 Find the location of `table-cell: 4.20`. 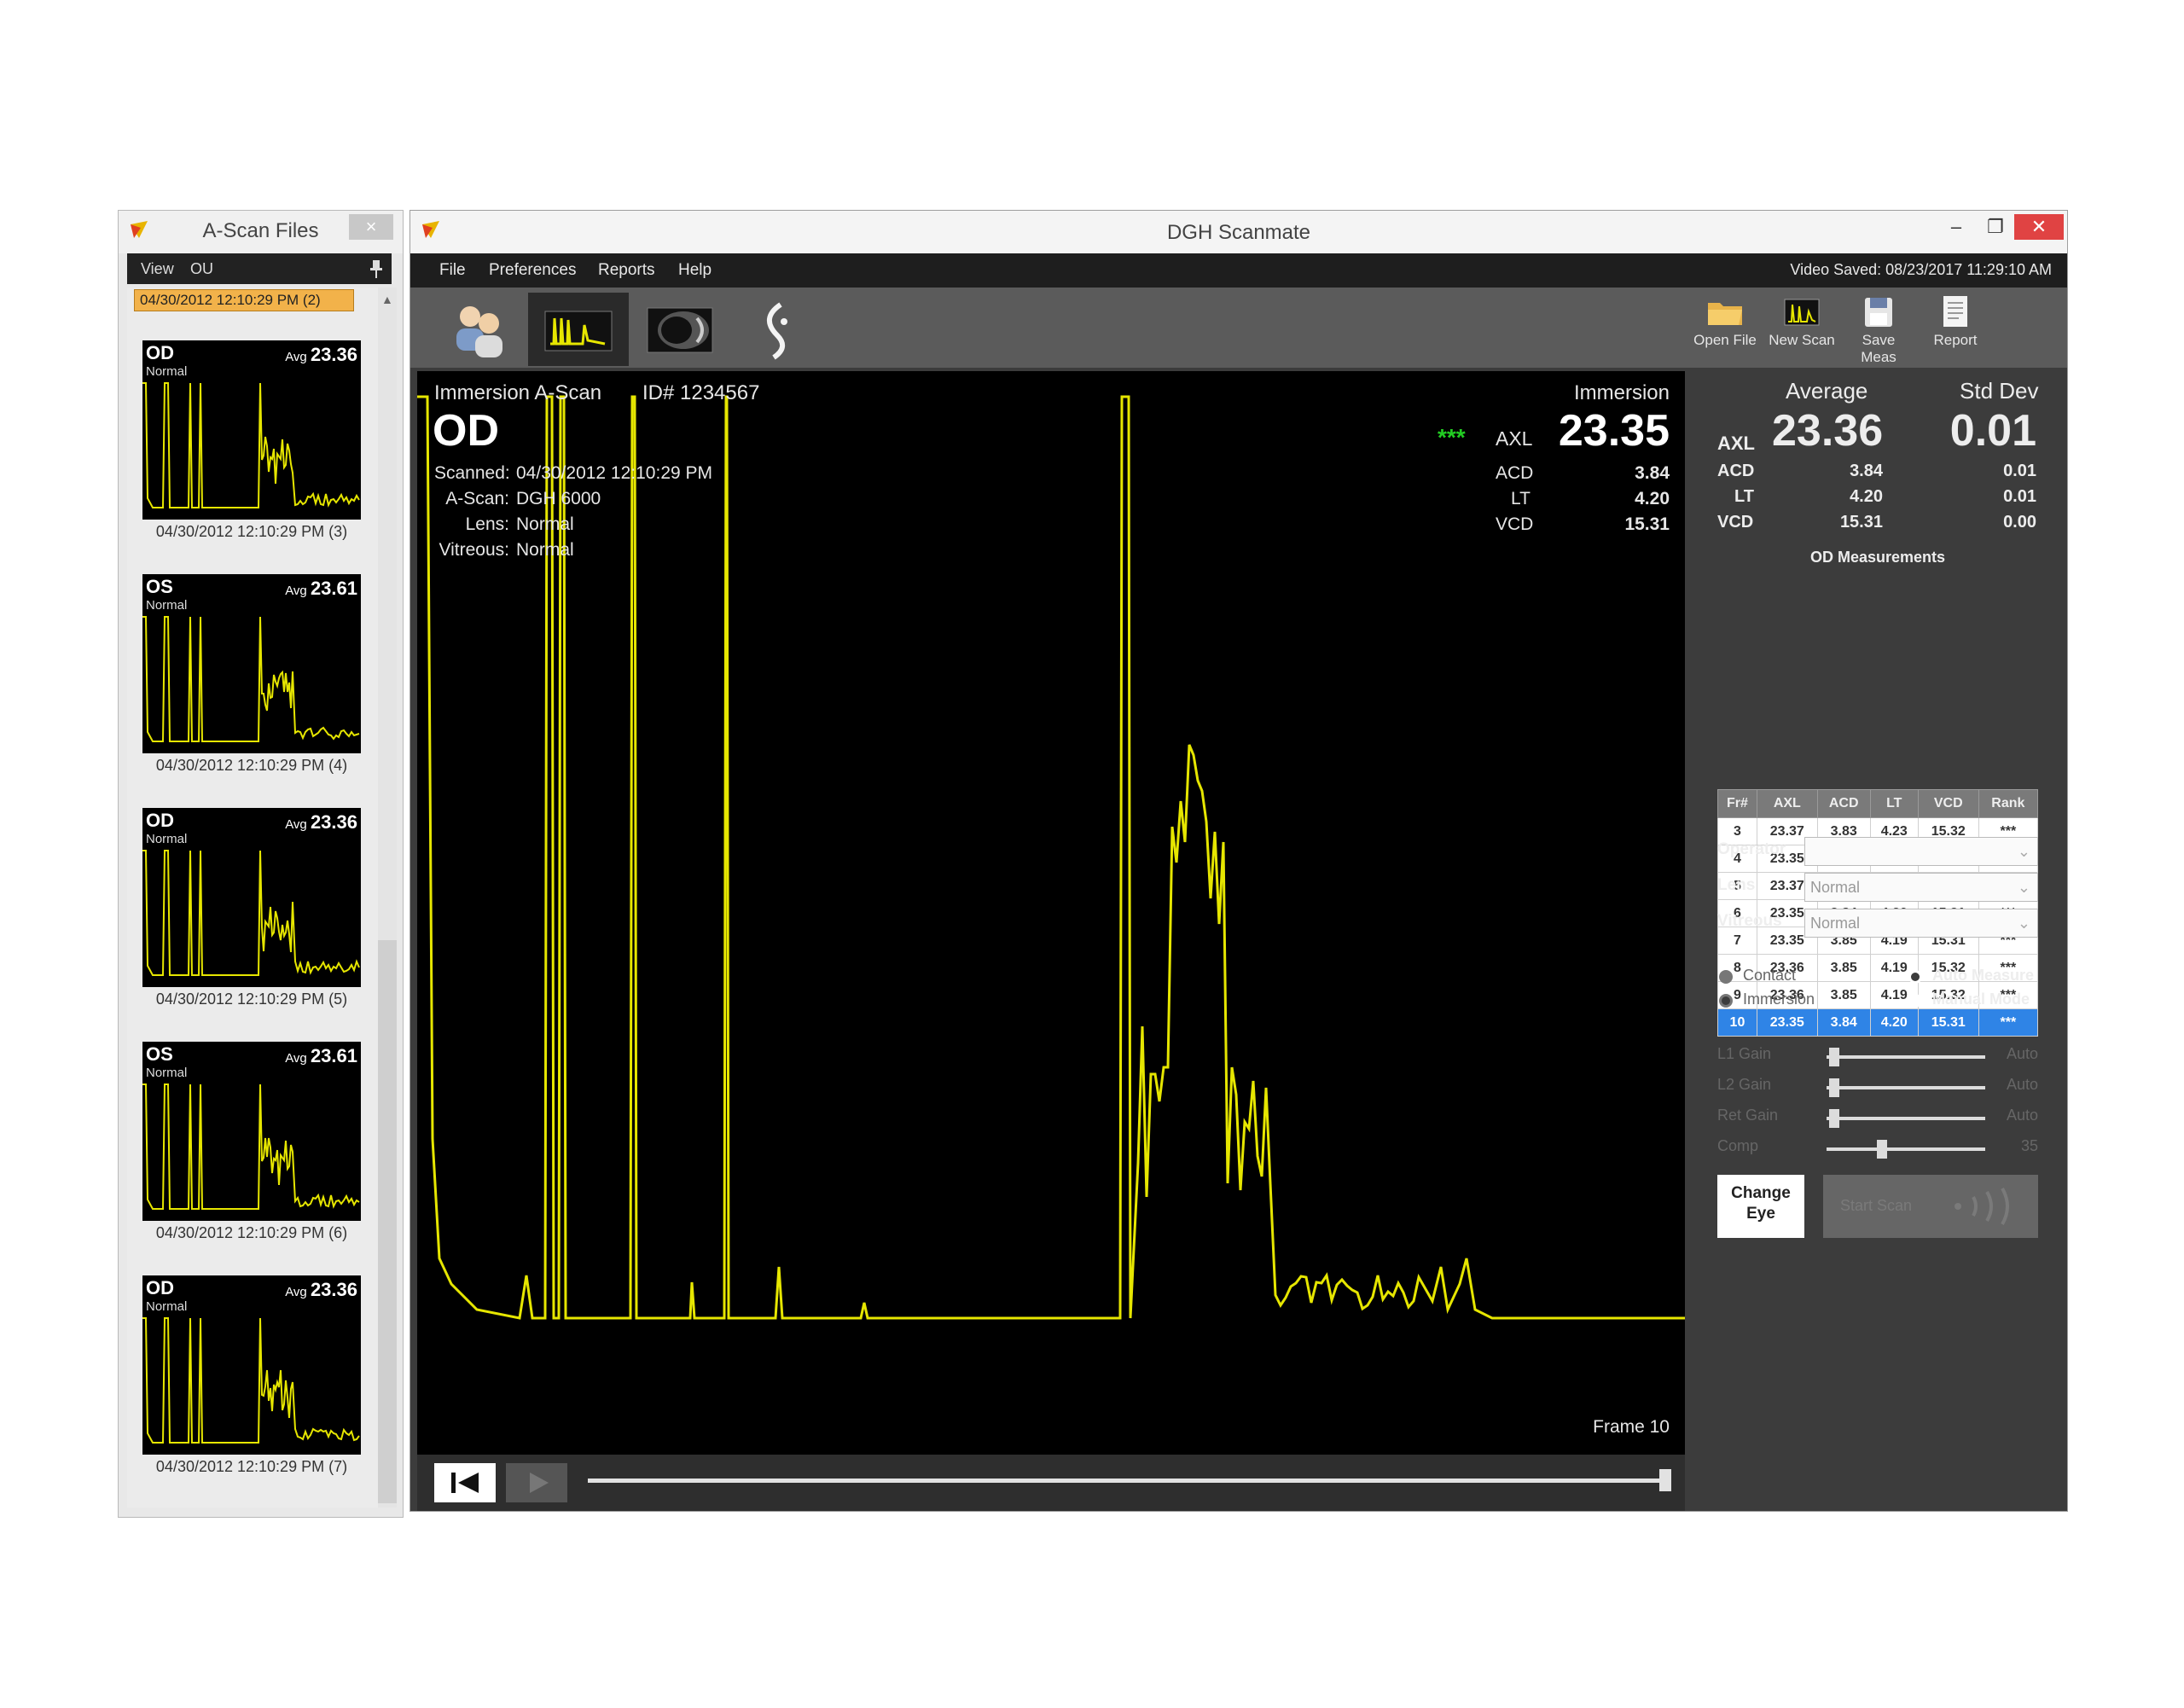

table-cell: 4.20 is located at coordinates (1894, 1023).